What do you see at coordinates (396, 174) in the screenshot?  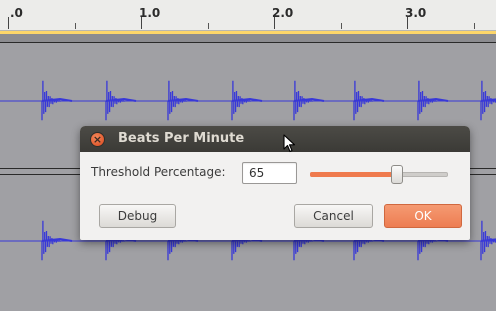 I see `slider-thumb` at bounding box center [396, 174].